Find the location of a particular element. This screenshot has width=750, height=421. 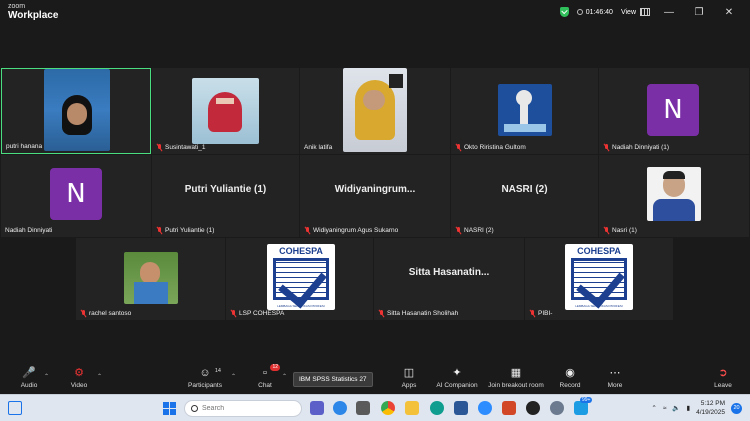

breakout-room-button: ▦ Join breakout room is located at coordinates (516, 378).